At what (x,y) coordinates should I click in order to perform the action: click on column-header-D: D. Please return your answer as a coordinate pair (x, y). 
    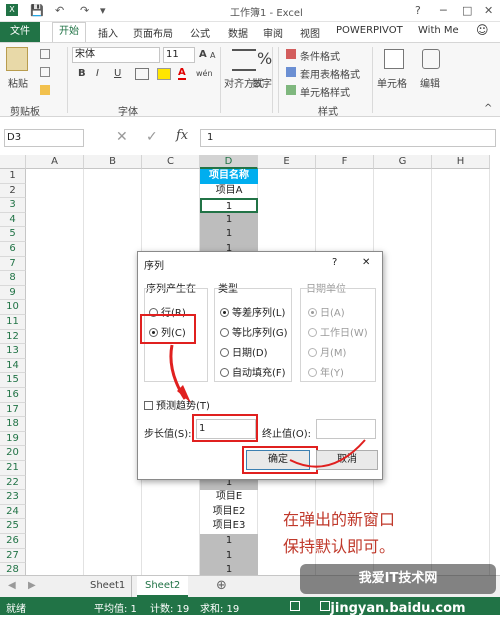
    Looking at the image, I should click on (229, 162).